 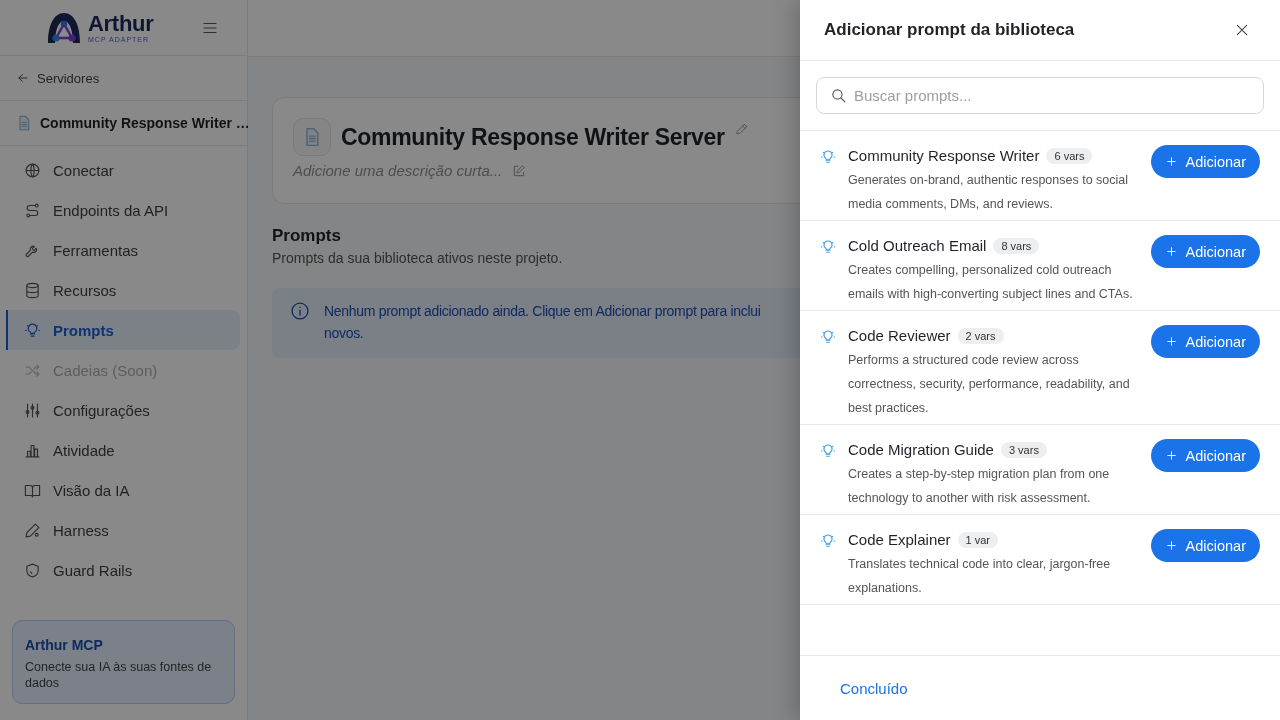 I want to click on done-button: Concluído, so click(x=874, y=688).